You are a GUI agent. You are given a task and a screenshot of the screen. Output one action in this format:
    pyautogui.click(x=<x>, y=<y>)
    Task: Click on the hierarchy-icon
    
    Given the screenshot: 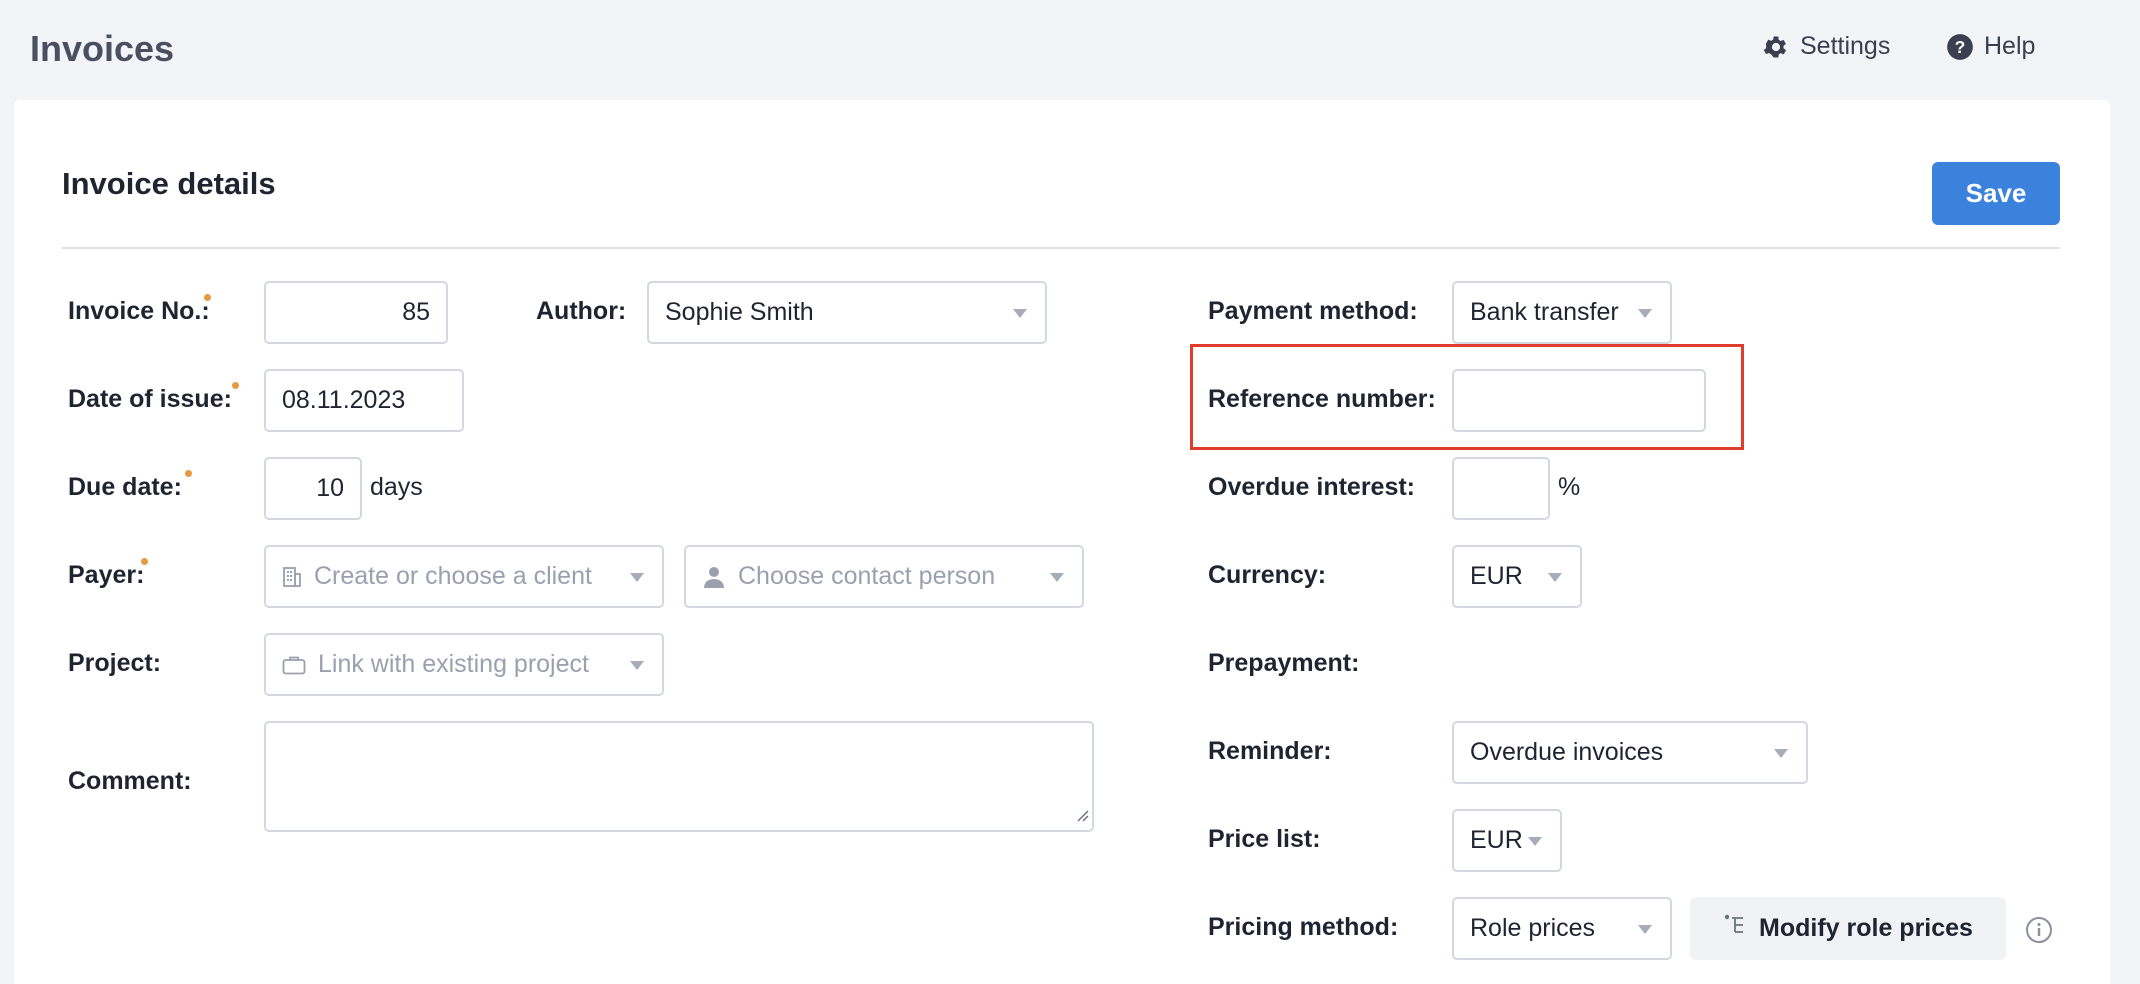 What is the action you would take?
    pyautogui.click(x=1735, y=928)
    